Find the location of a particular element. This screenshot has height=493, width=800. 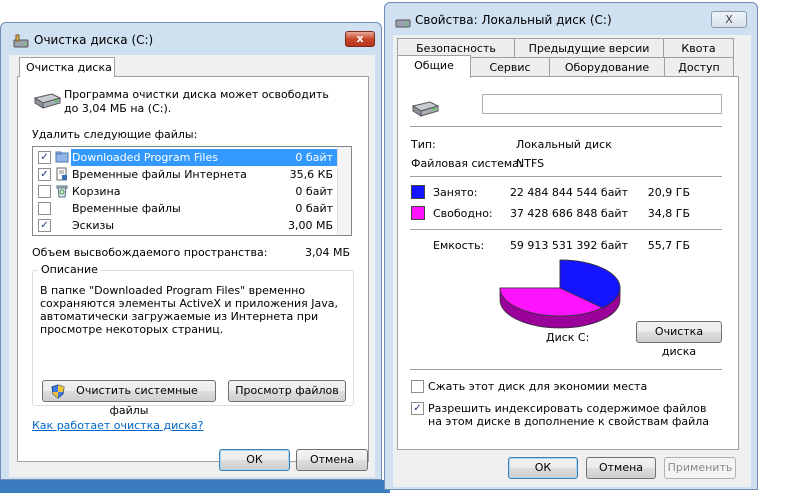

files-to-delete-label: Удалить следующие файлы: is located at coordinates (115, 134).